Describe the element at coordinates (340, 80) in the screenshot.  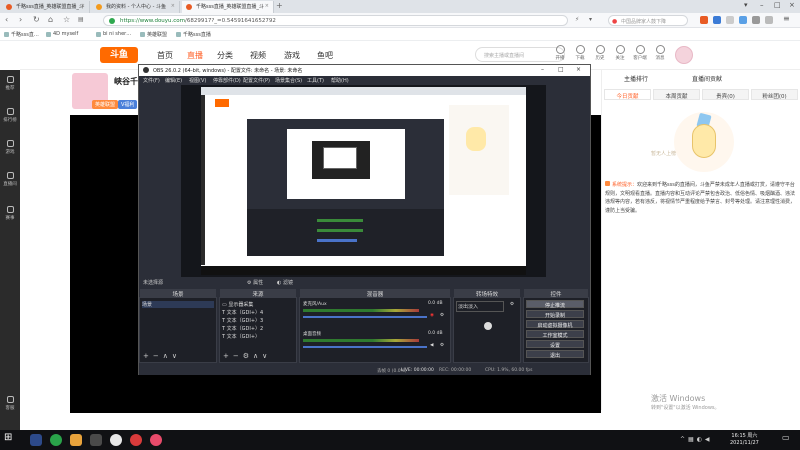
I see `menu-help: 帮助(H)` at that location.